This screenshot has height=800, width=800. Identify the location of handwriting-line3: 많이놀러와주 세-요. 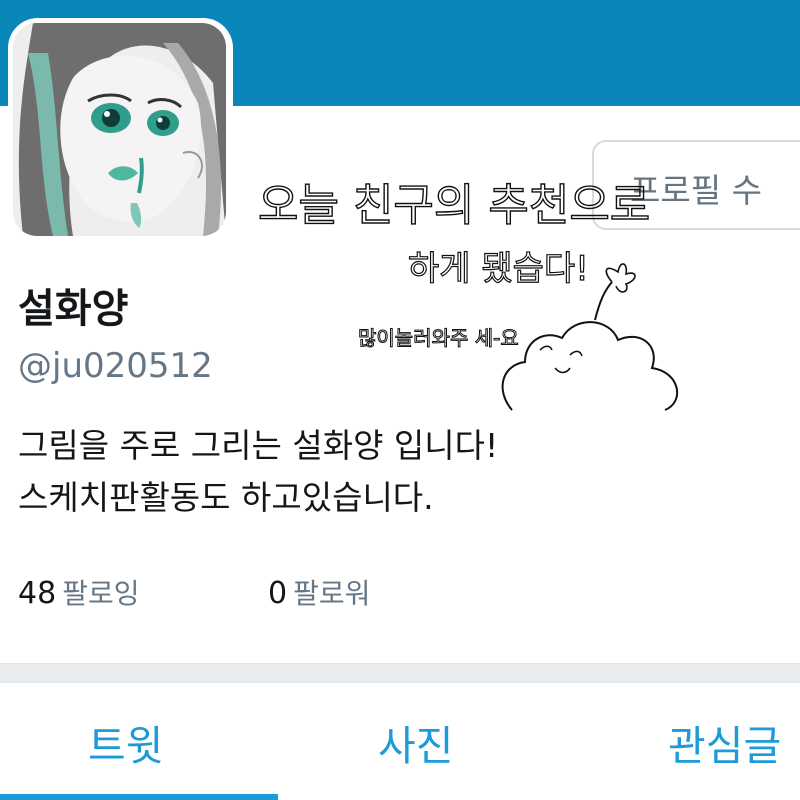
(438, 338).